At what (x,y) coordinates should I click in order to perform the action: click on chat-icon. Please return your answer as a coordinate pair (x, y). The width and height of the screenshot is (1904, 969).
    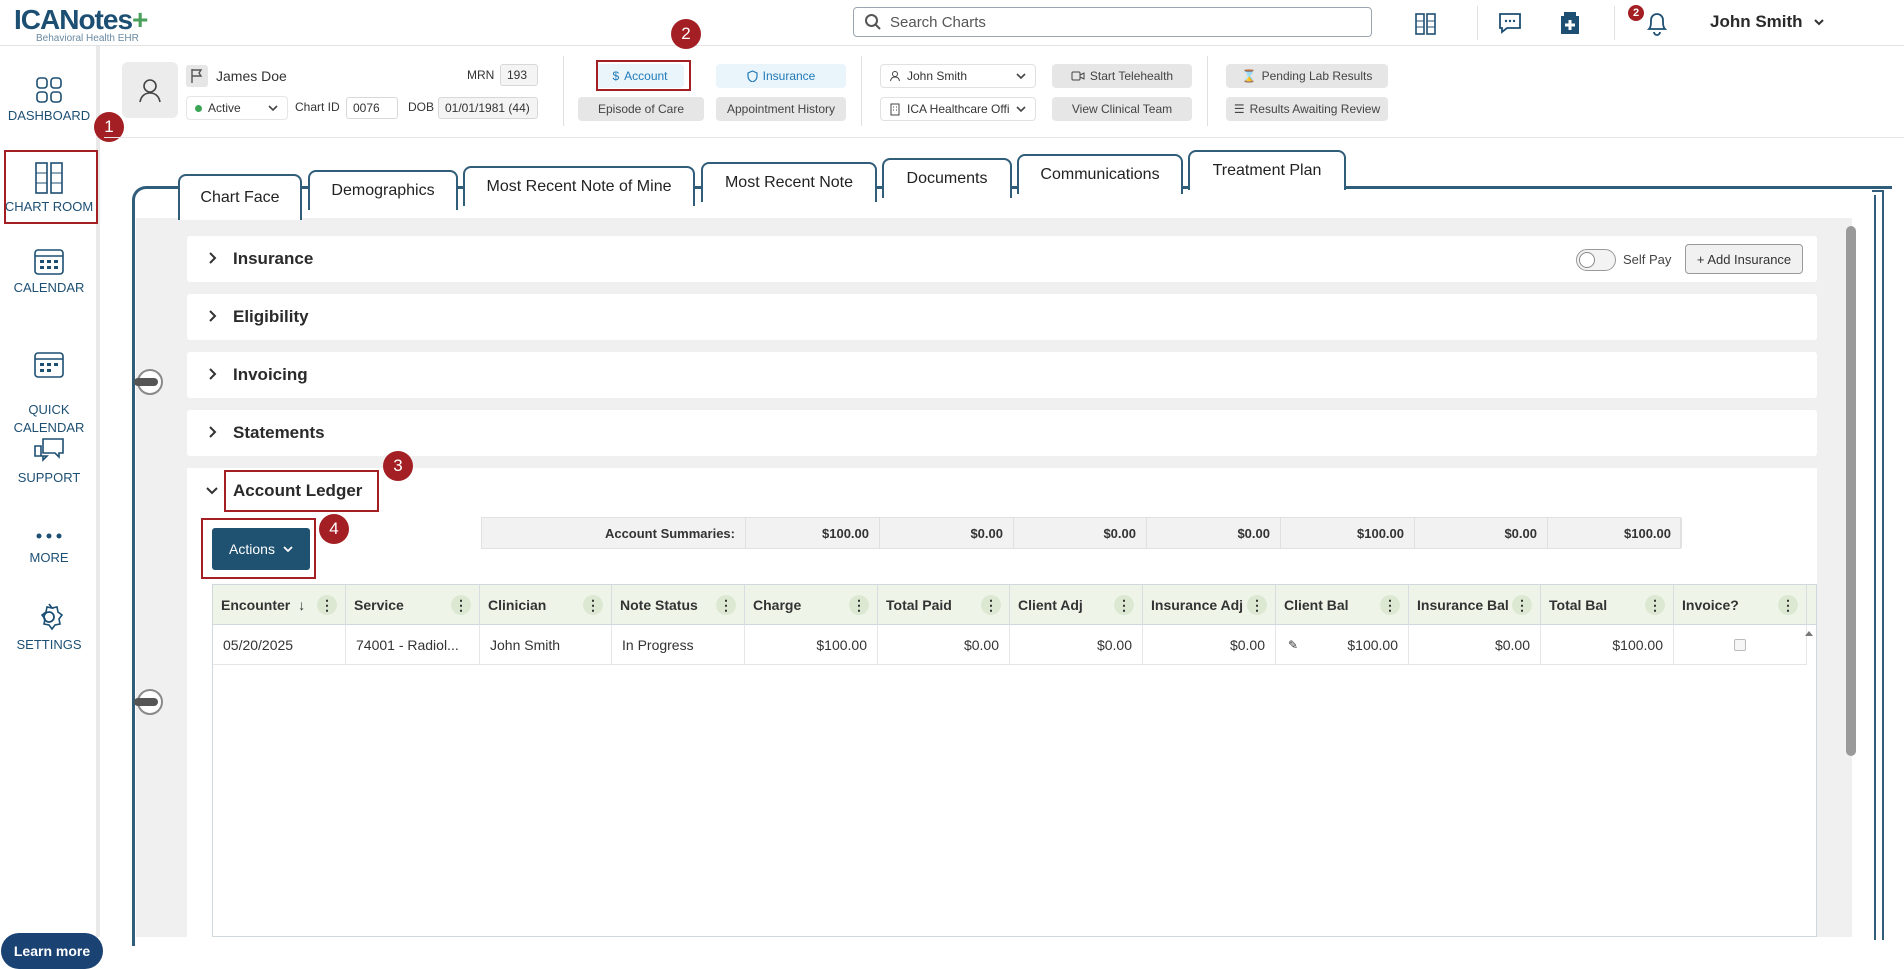
    Looking at the image, I should click on (1510, 23).